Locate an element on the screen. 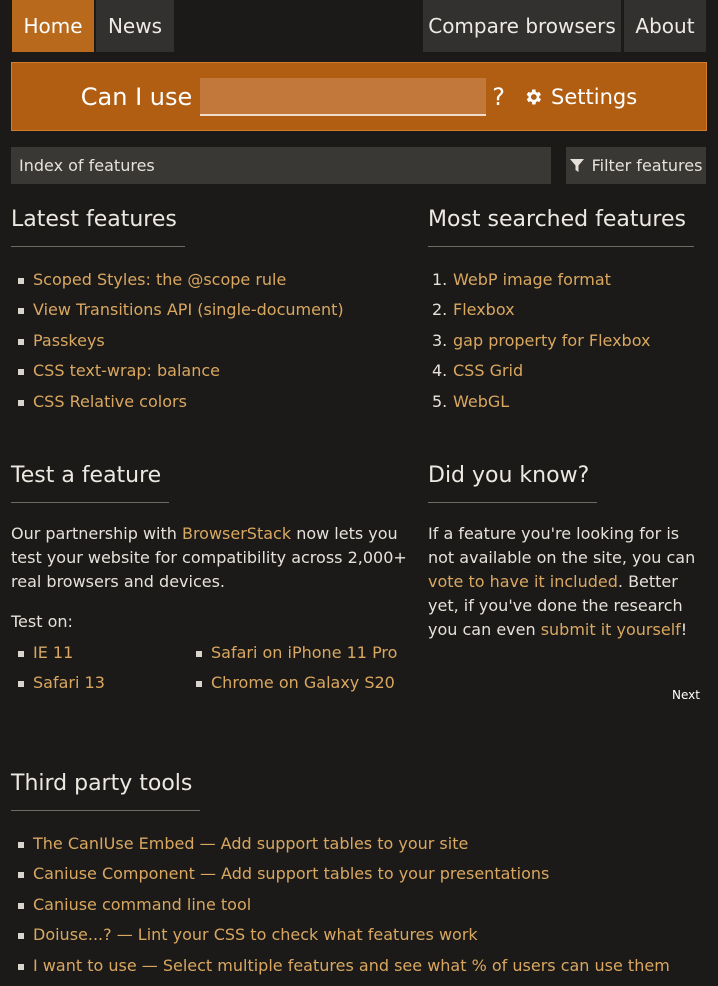 This screenshot has width=718, height=986. filter-icon is located at coordinates (576, 165).